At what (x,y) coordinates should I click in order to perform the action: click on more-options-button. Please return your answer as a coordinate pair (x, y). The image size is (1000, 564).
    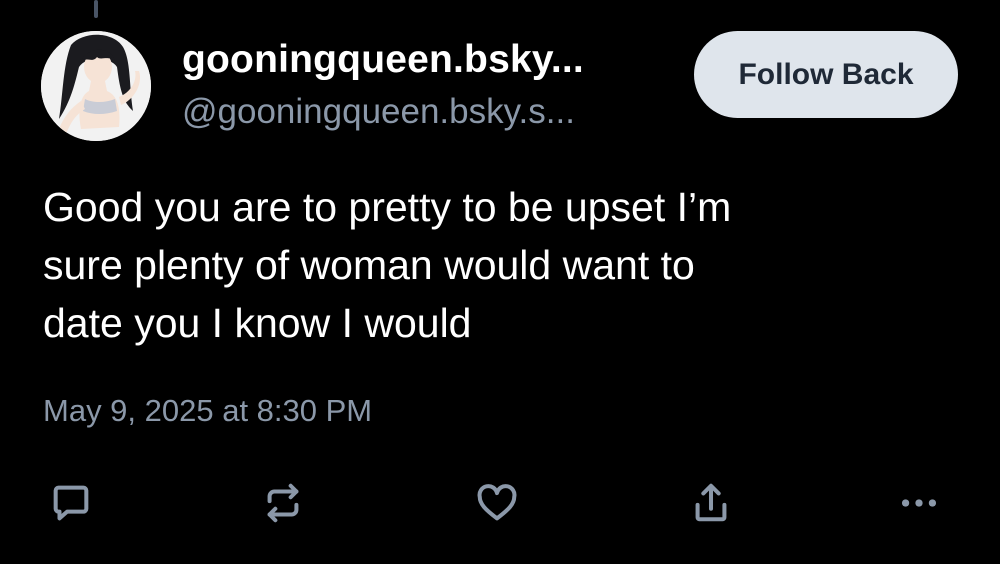
    Looking at the image, I should click on (919, 503).